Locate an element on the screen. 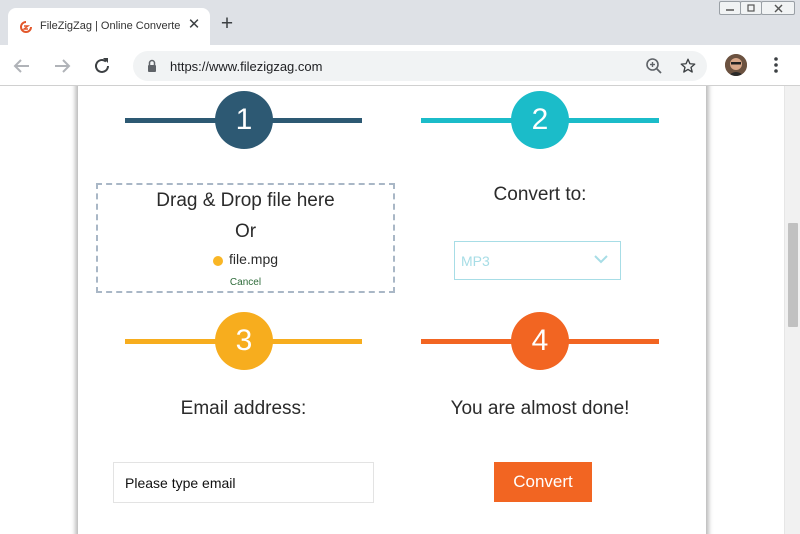 The width and height of the screenshot is (800, 534). format-select: MP3 is located at coordinates (537, 260).